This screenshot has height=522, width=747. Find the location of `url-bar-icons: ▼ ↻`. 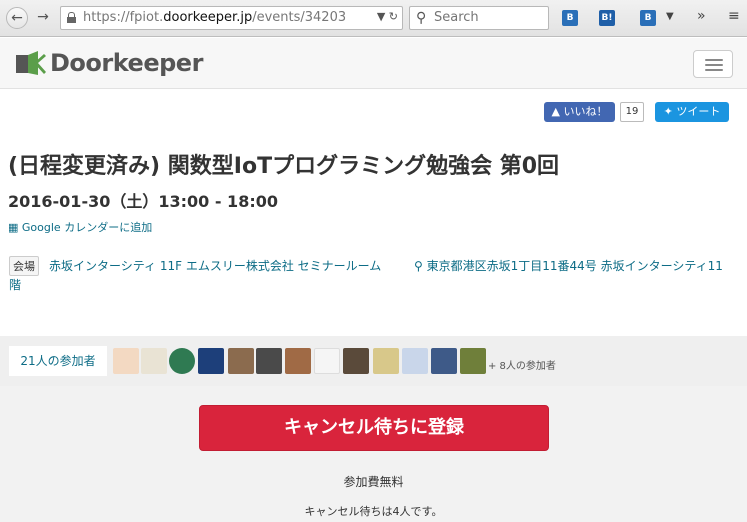

url-bar-icons: ▼ ↻ is located at coordinates (387, 16).